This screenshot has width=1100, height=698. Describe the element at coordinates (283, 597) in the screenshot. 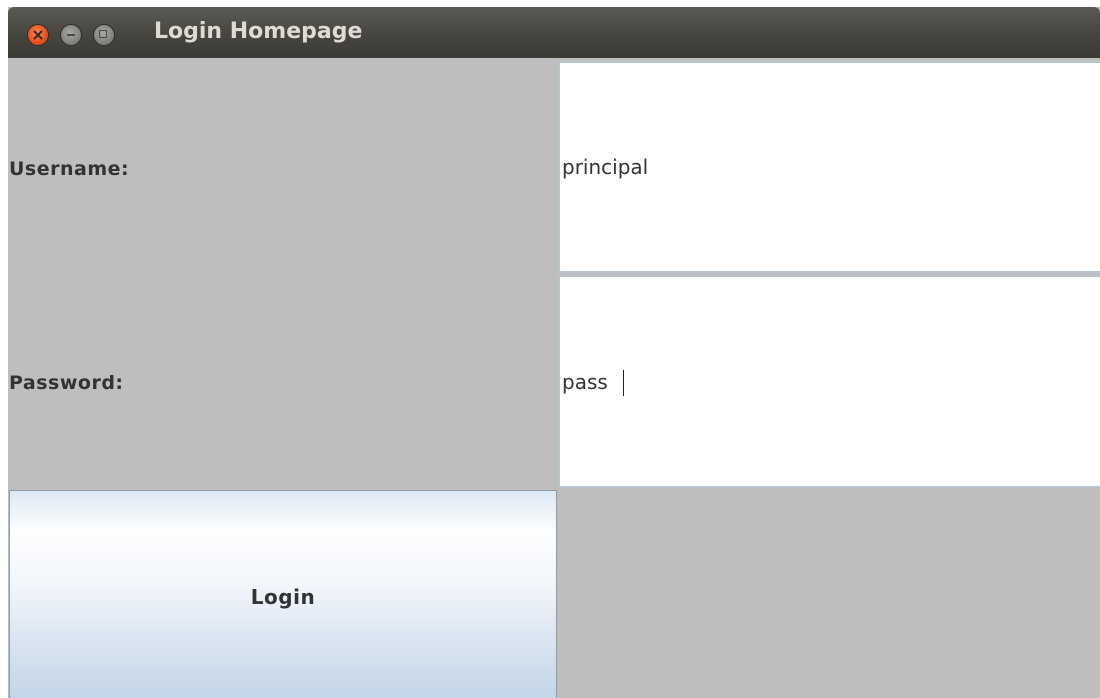

I see `login-button-label: Login` at that location.